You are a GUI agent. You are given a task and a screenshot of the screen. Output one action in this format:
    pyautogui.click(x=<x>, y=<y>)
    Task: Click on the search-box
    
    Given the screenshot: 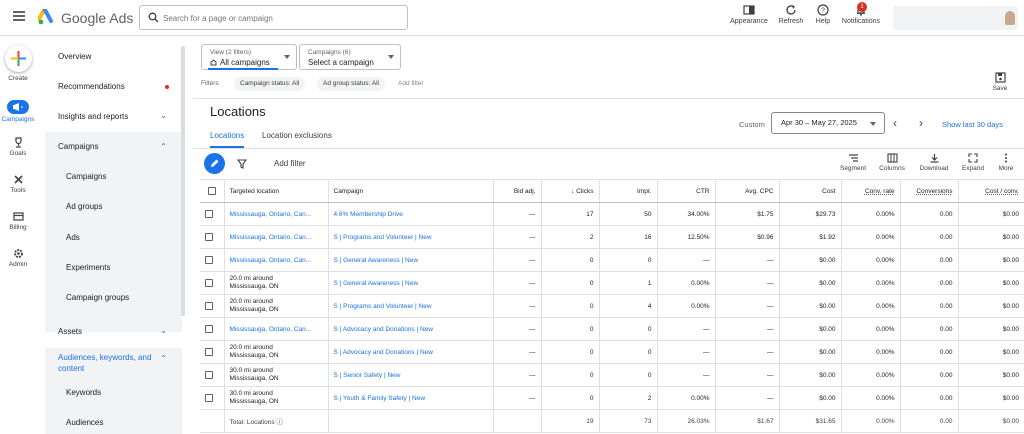 What is the action you would take?
    pyautogui.click(x=273, y=17)
    